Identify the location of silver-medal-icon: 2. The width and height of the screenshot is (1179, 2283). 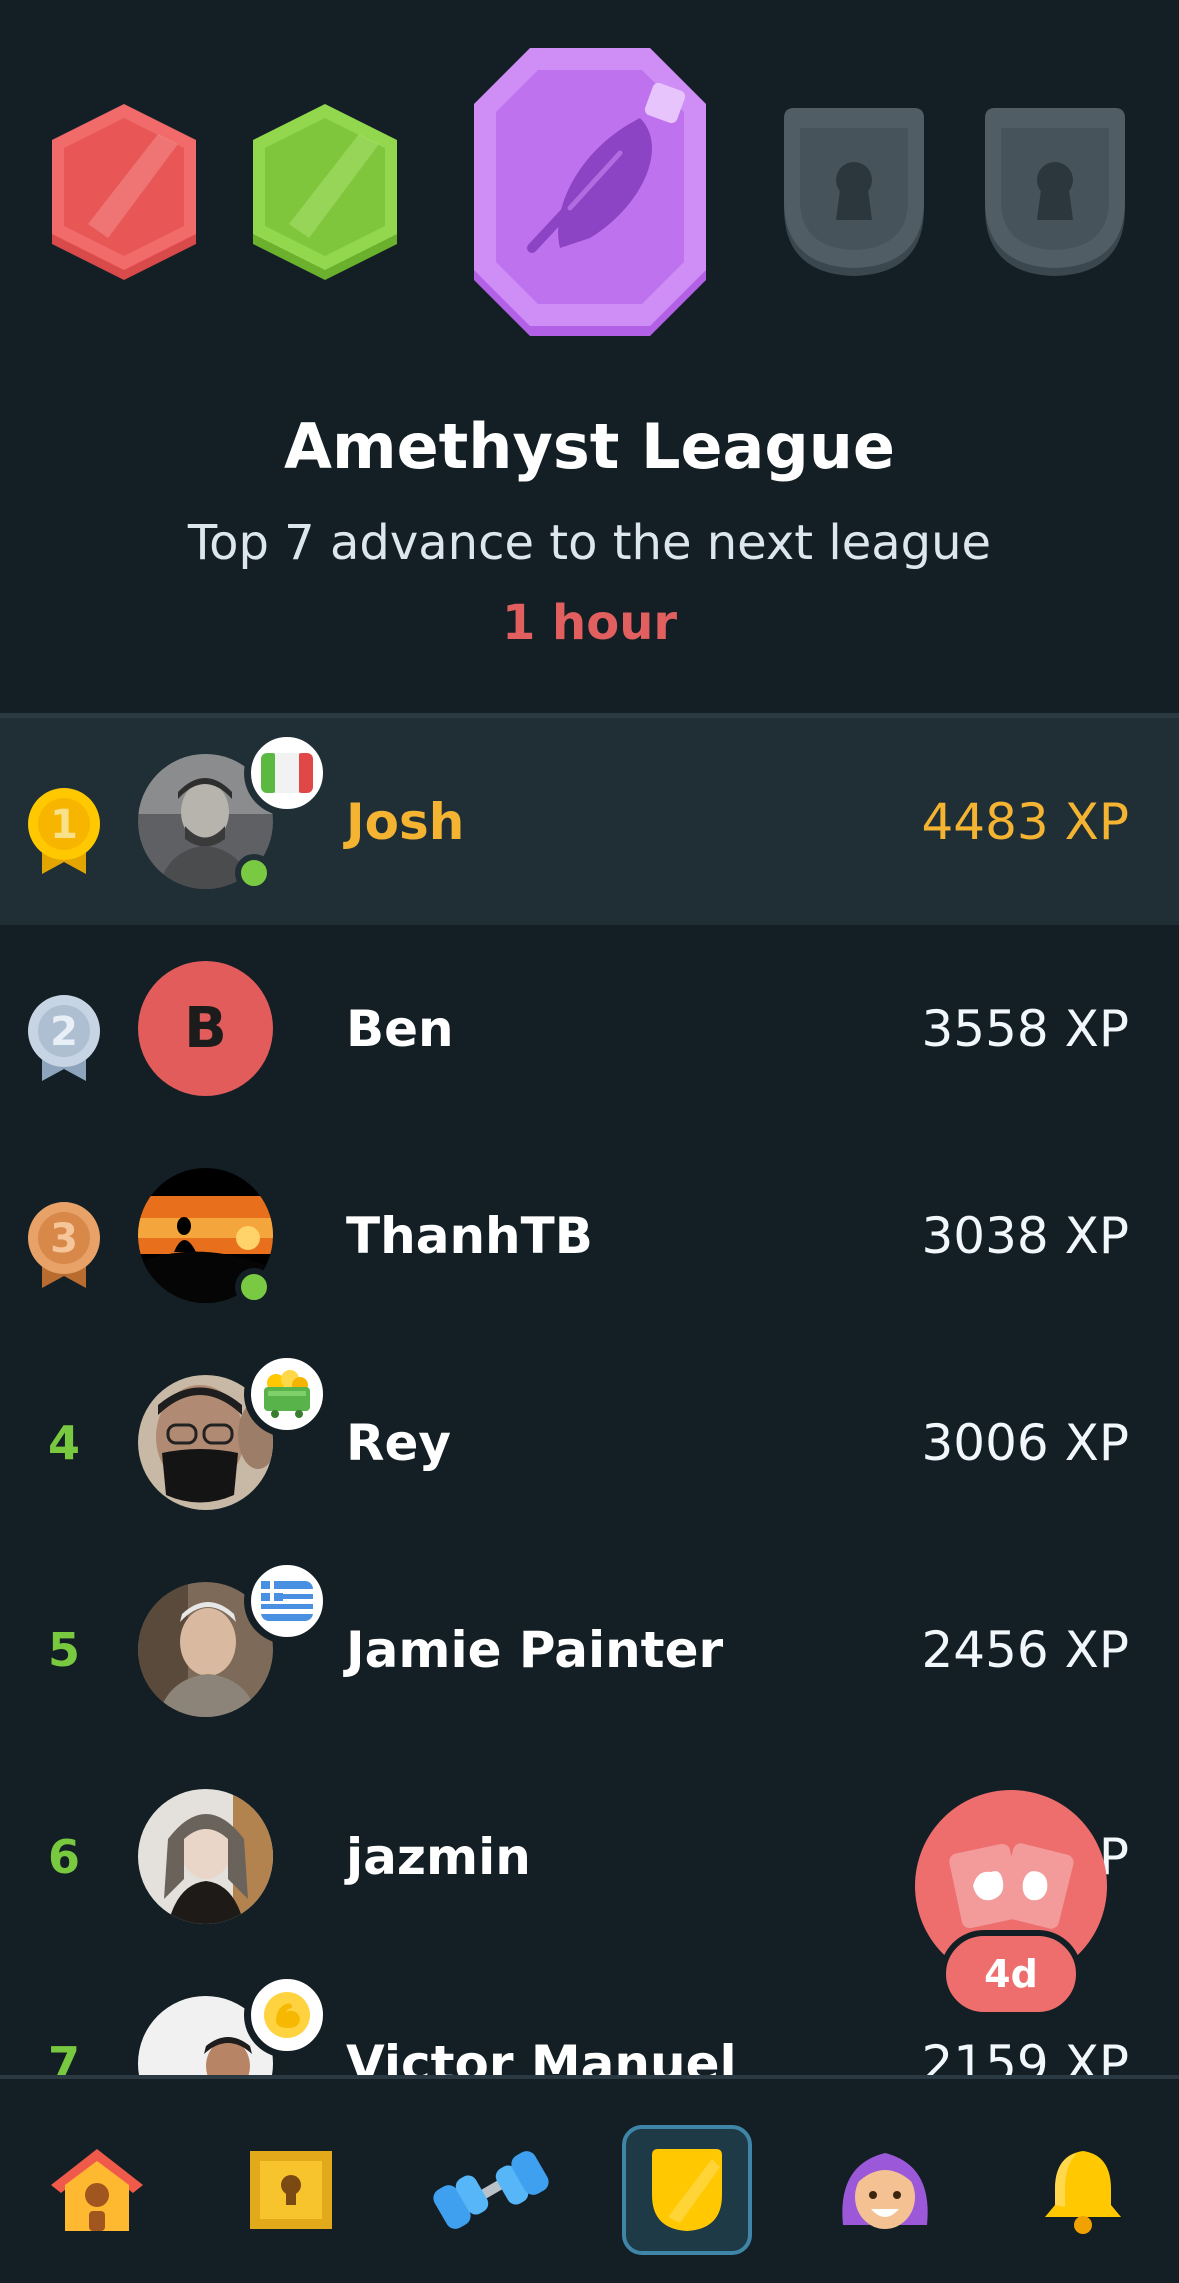
(64, 1038).